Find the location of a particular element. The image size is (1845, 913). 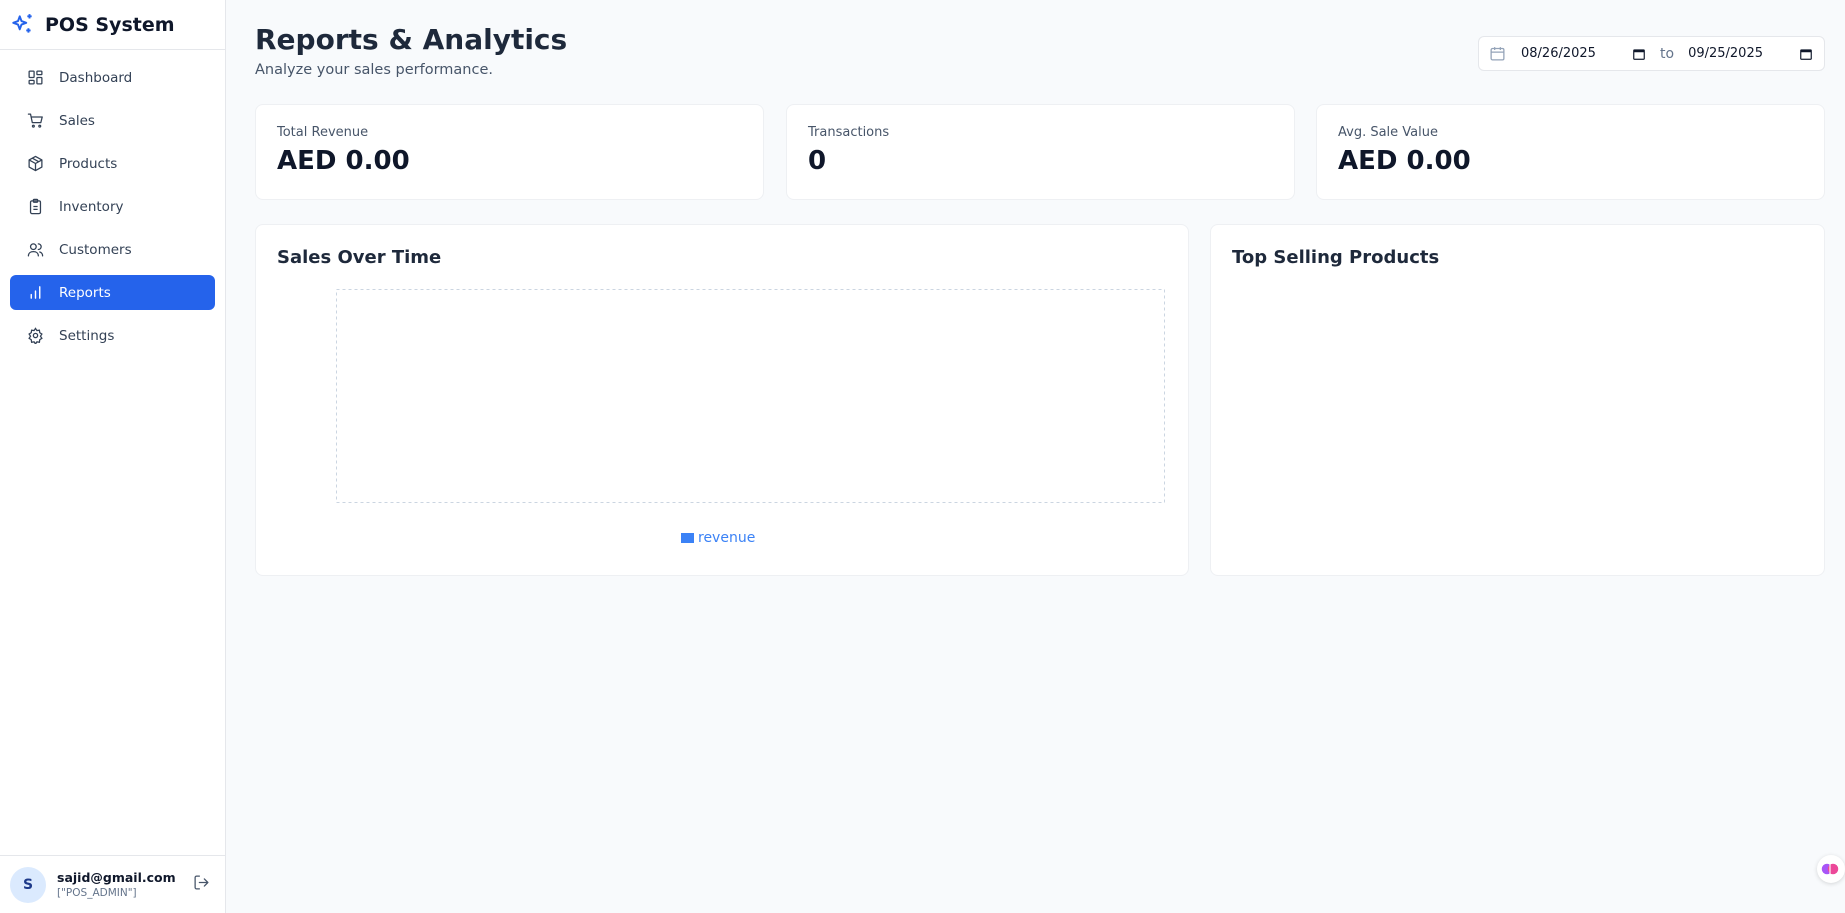

user-info: sajid@gmail.com ["POS_ADMIN"] is located at coordinates (123, 884).